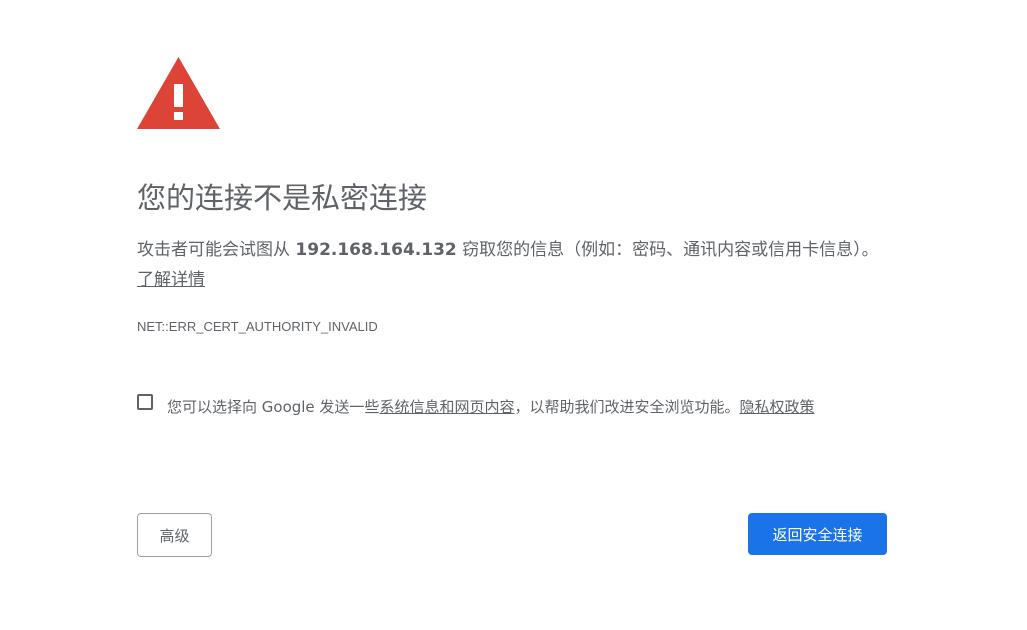 This screenshot has width=1027, height=630. Describe the element at coordinates (776, 407) in the screenshot. I see `privacy-policy-link: 隐私权政策` at that location.